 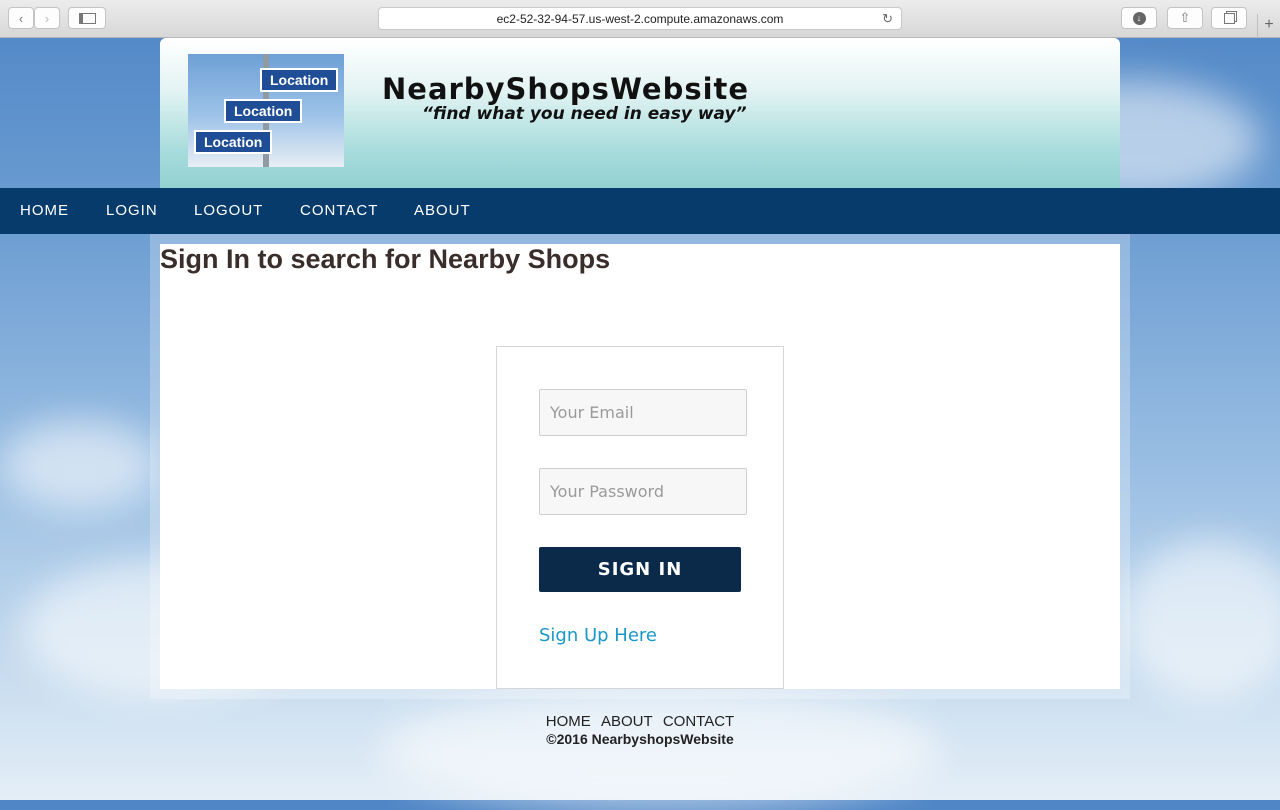 I want to click on back-button: ‹, so click(x=21, y=18).